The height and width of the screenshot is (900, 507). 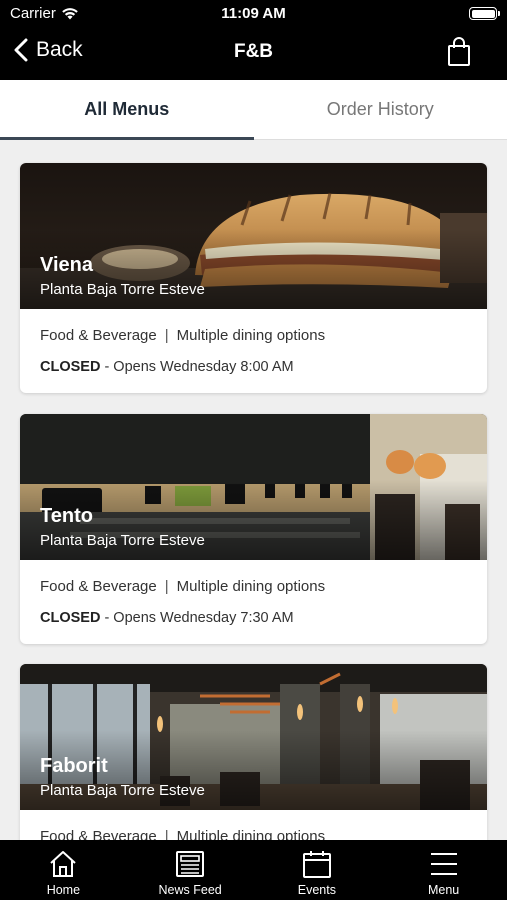 I want to click on venue-photo: Tento Planta Baja Torre Esteve, so click(x=253, y=487).